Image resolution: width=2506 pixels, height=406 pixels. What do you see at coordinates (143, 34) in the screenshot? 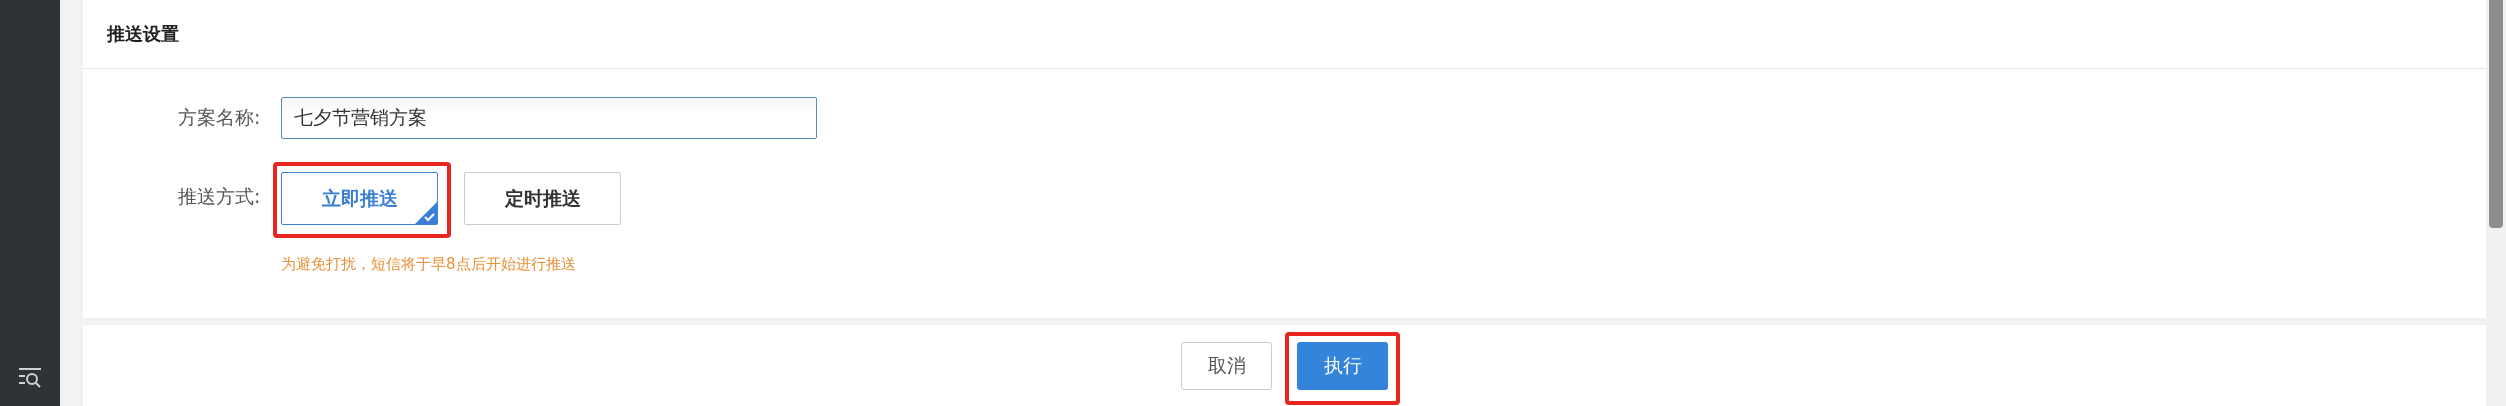
I see `panel-title: 推送设置` at bounding box center [143, 34].